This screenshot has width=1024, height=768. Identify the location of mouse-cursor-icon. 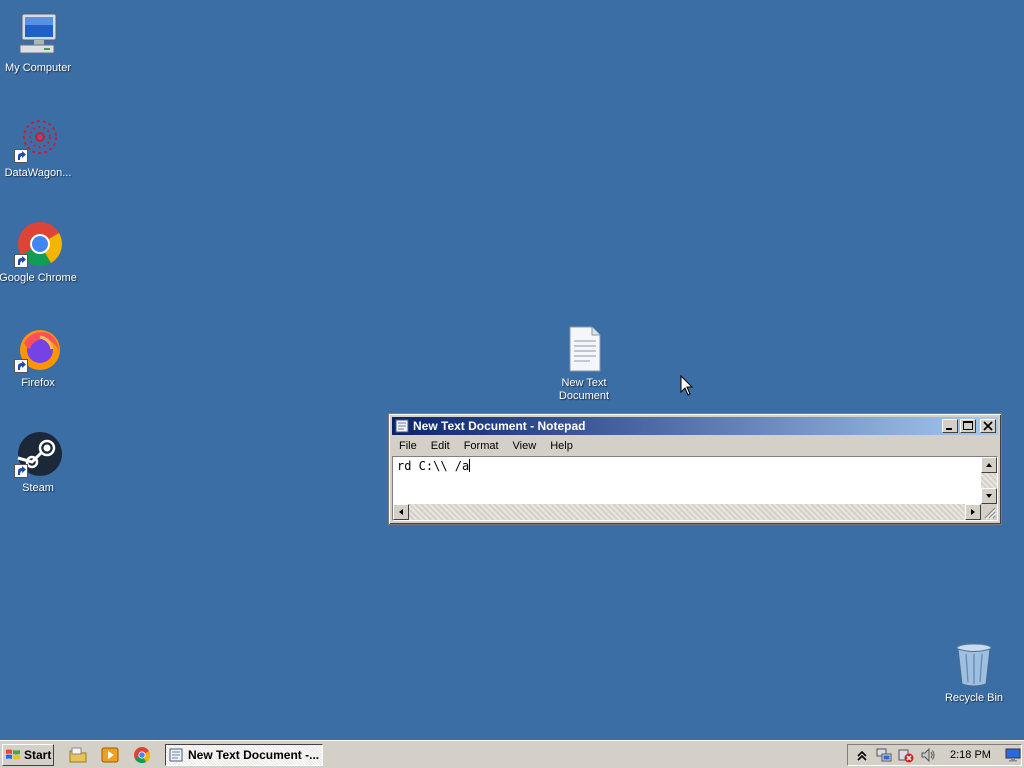
(687, 385).